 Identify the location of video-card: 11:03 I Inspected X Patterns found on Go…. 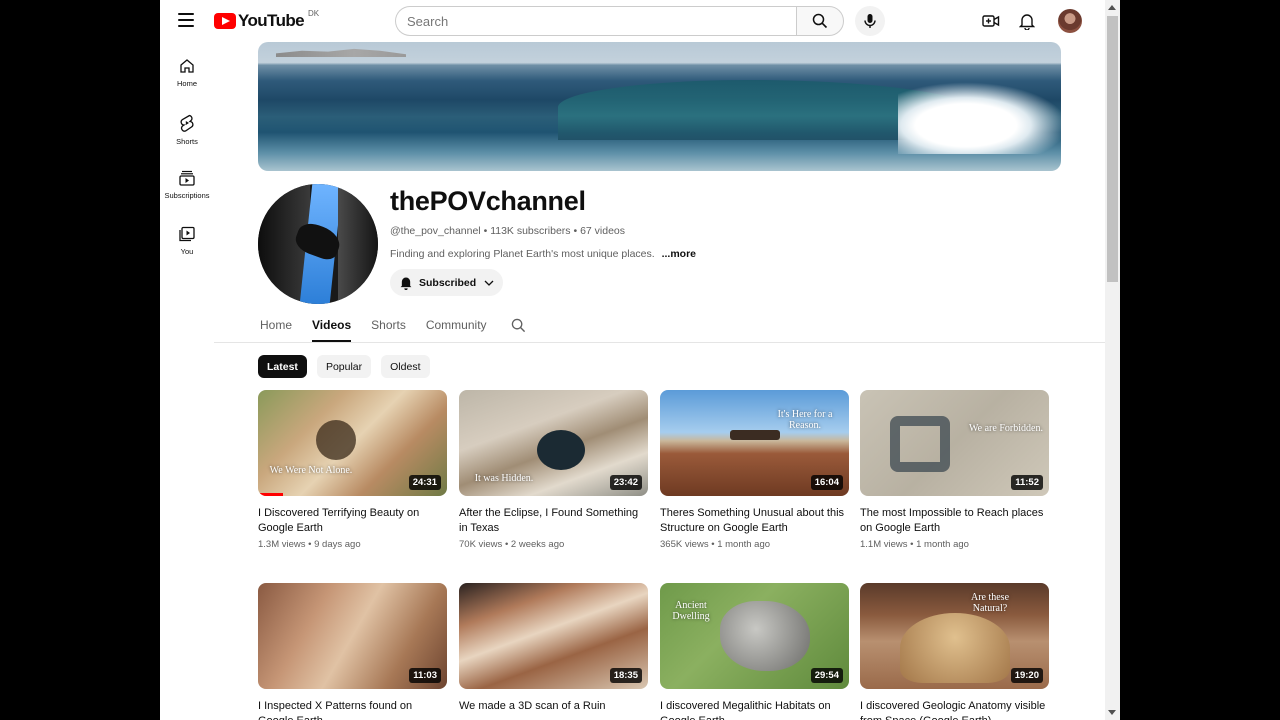
(352, 651).